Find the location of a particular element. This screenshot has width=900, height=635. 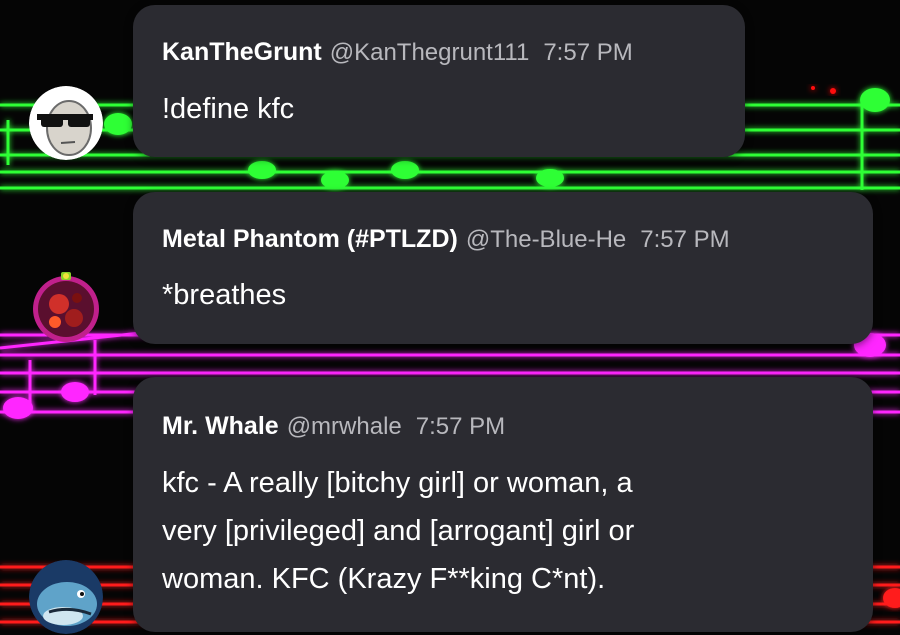

author-handle: @The-Blue-He is located at coordinates (546, 240).